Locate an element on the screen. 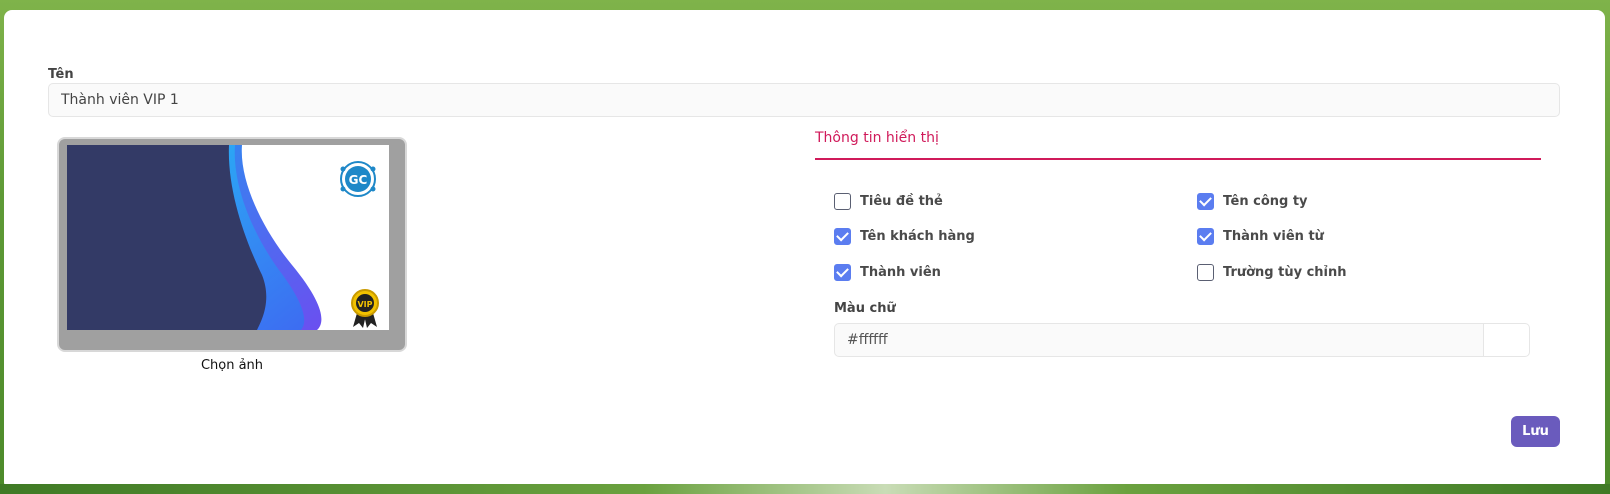  option-company-name: Tên công ty is located at coordinates (1252, 201).